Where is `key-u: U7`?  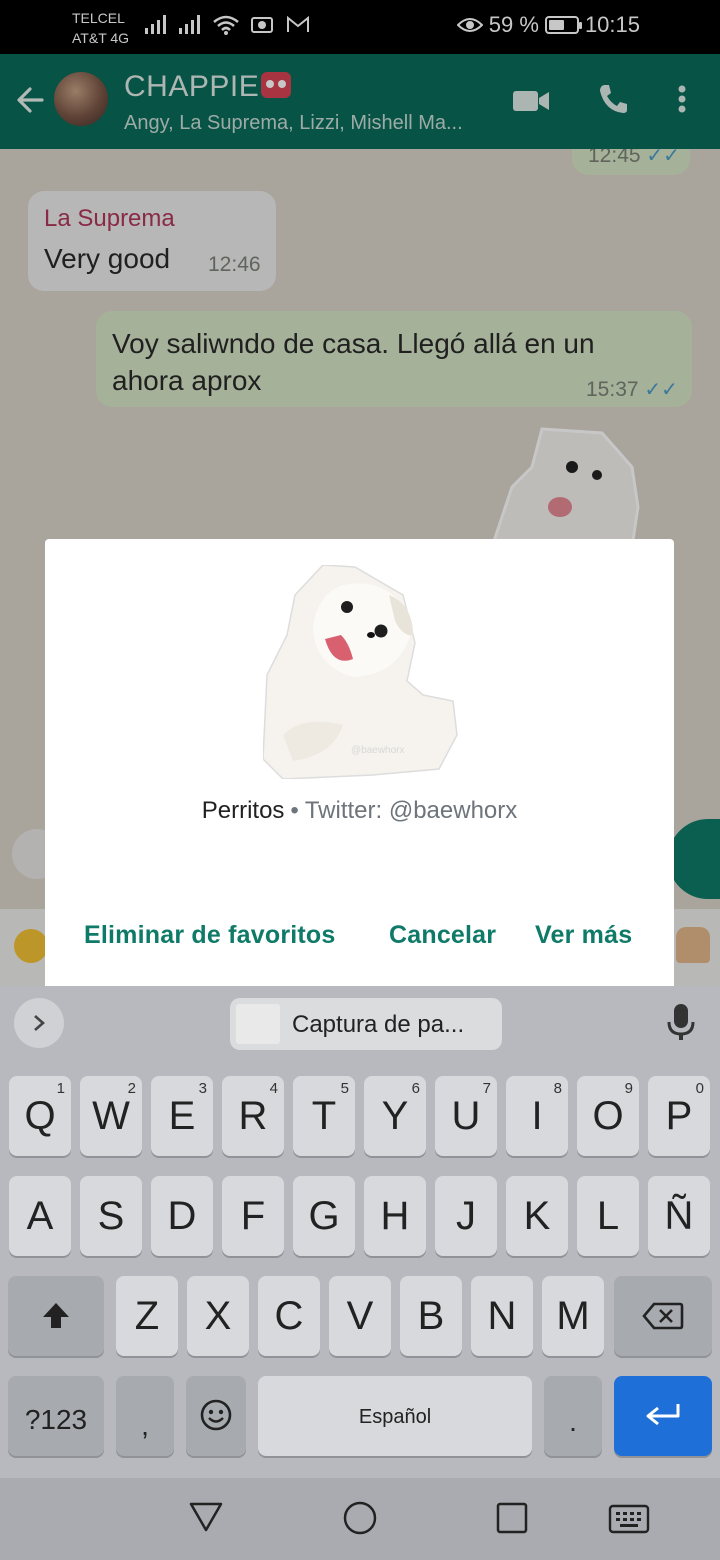
key-u: U7 is located at coordinates (466, 1116).